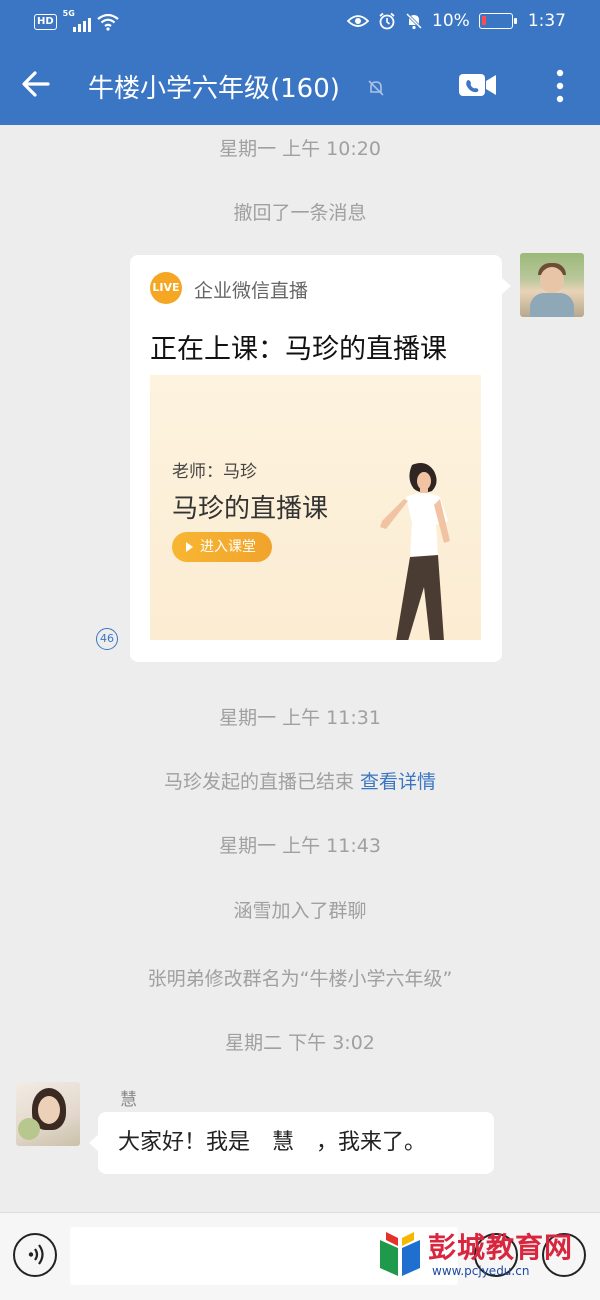 The height and width of the screenshot is (1300, 600). Describe the element at coordinates (546, 21) in the screenshot. I see `clock: 1:37` at that location.